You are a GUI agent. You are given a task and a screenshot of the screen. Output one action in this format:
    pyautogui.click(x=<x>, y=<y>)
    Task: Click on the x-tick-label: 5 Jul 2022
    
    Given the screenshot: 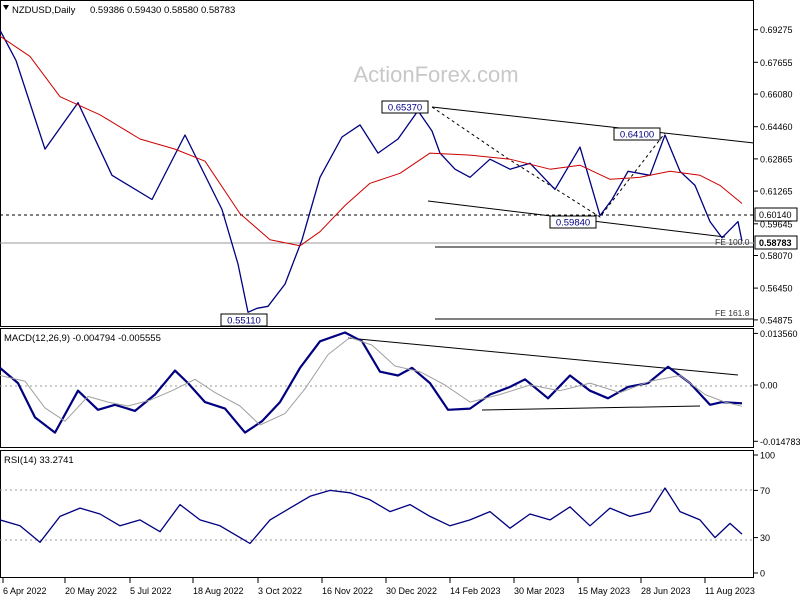 What is the action you would take?
    pyautogui.click(x=151, y=591)
    